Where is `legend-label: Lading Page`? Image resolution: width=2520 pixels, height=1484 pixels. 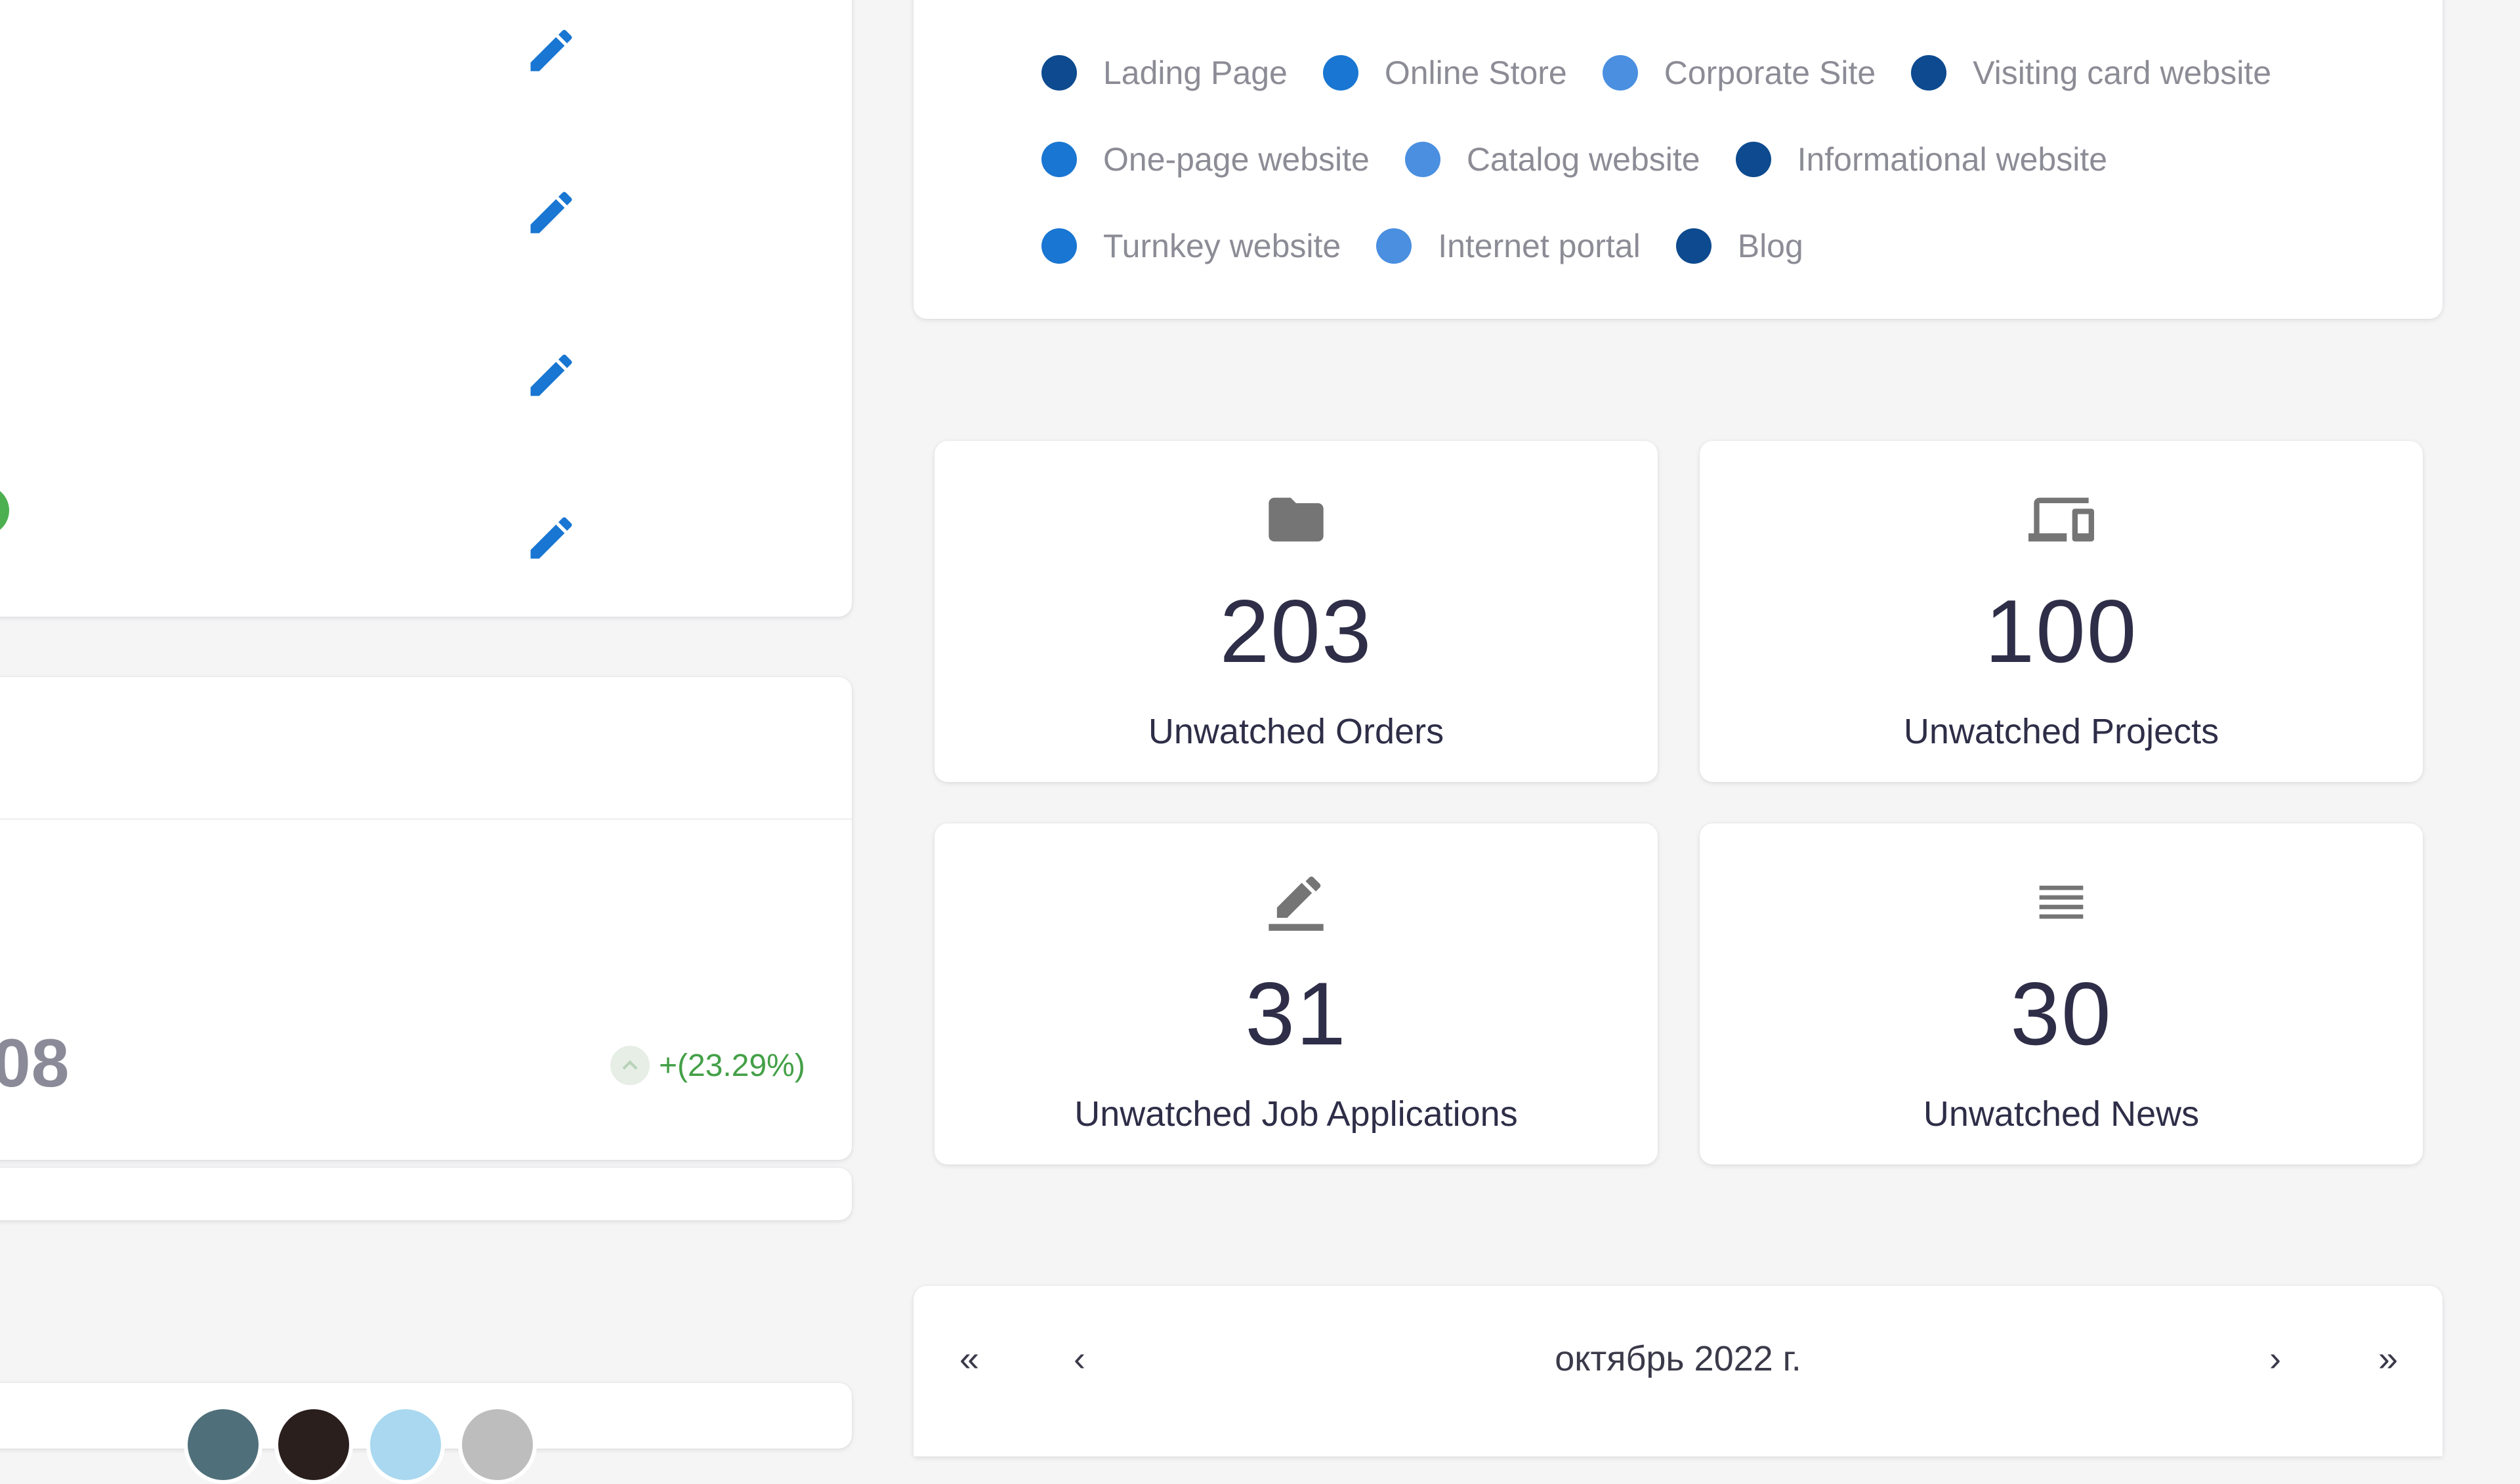 legend-label: Lading Page is located at coordinates (1195, 72).